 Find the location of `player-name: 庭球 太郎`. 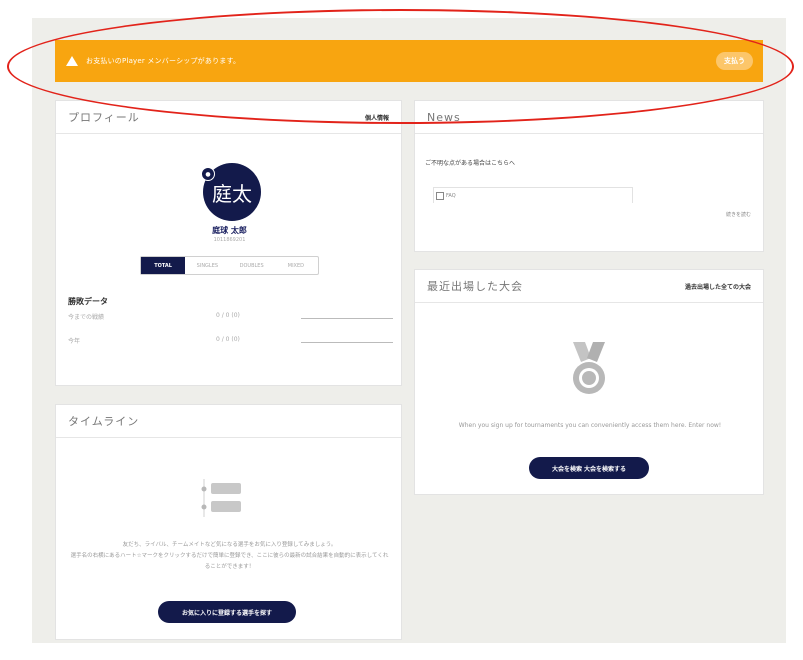

player-name: 庭球 太郎 is located at coordinates (229, 230).